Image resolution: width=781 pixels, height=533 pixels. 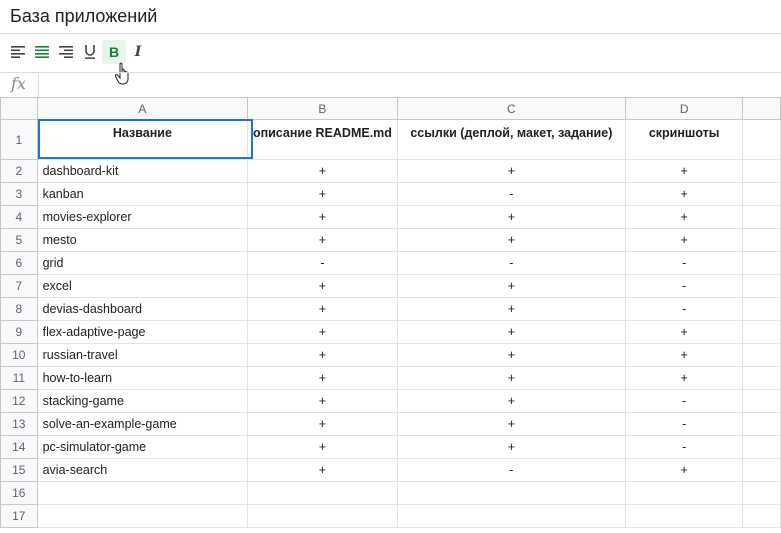 I want to click on cell-name: stacking-game, so click(x=142, y=401).